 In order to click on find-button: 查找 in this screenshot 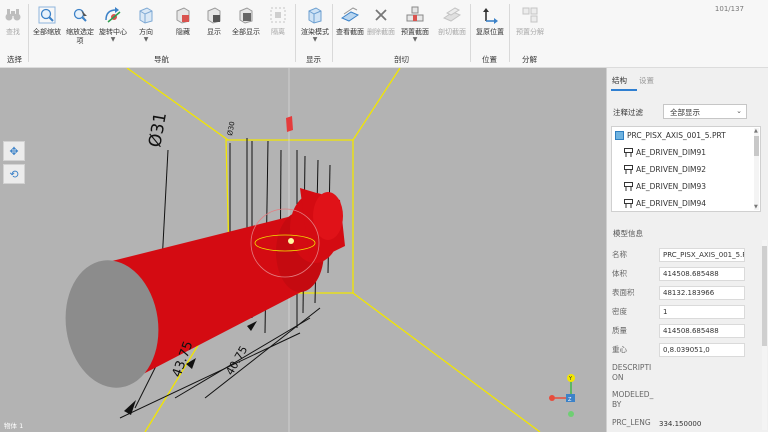, I will do `click(13, 26)`.